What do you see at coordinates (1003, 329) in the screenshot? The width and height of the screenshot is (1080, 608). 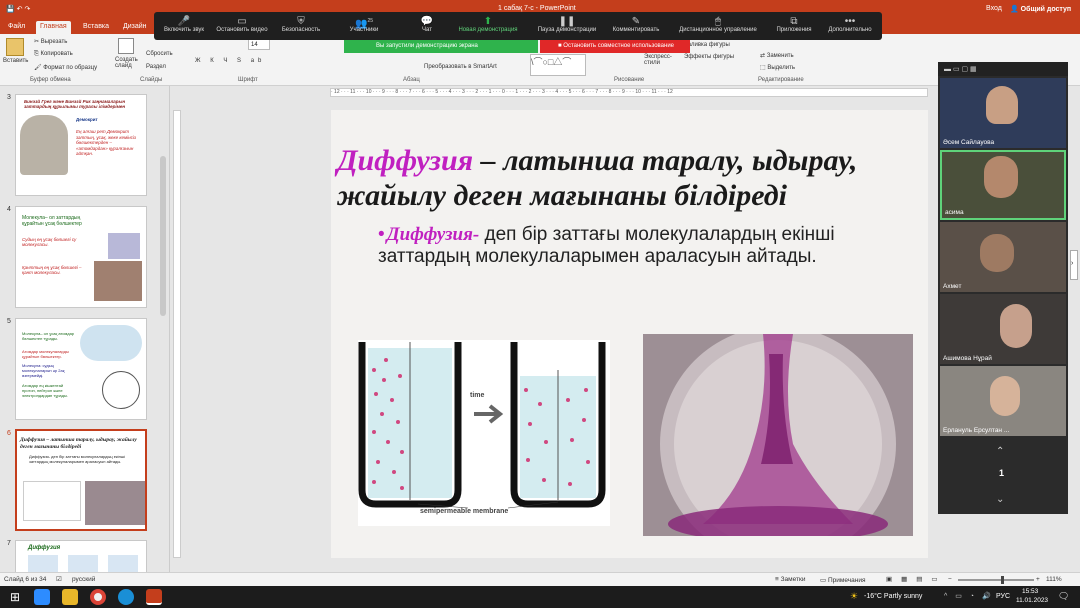 I see `participant-tile: Ашимова Нұрай` at bounding box center [1003, 329].